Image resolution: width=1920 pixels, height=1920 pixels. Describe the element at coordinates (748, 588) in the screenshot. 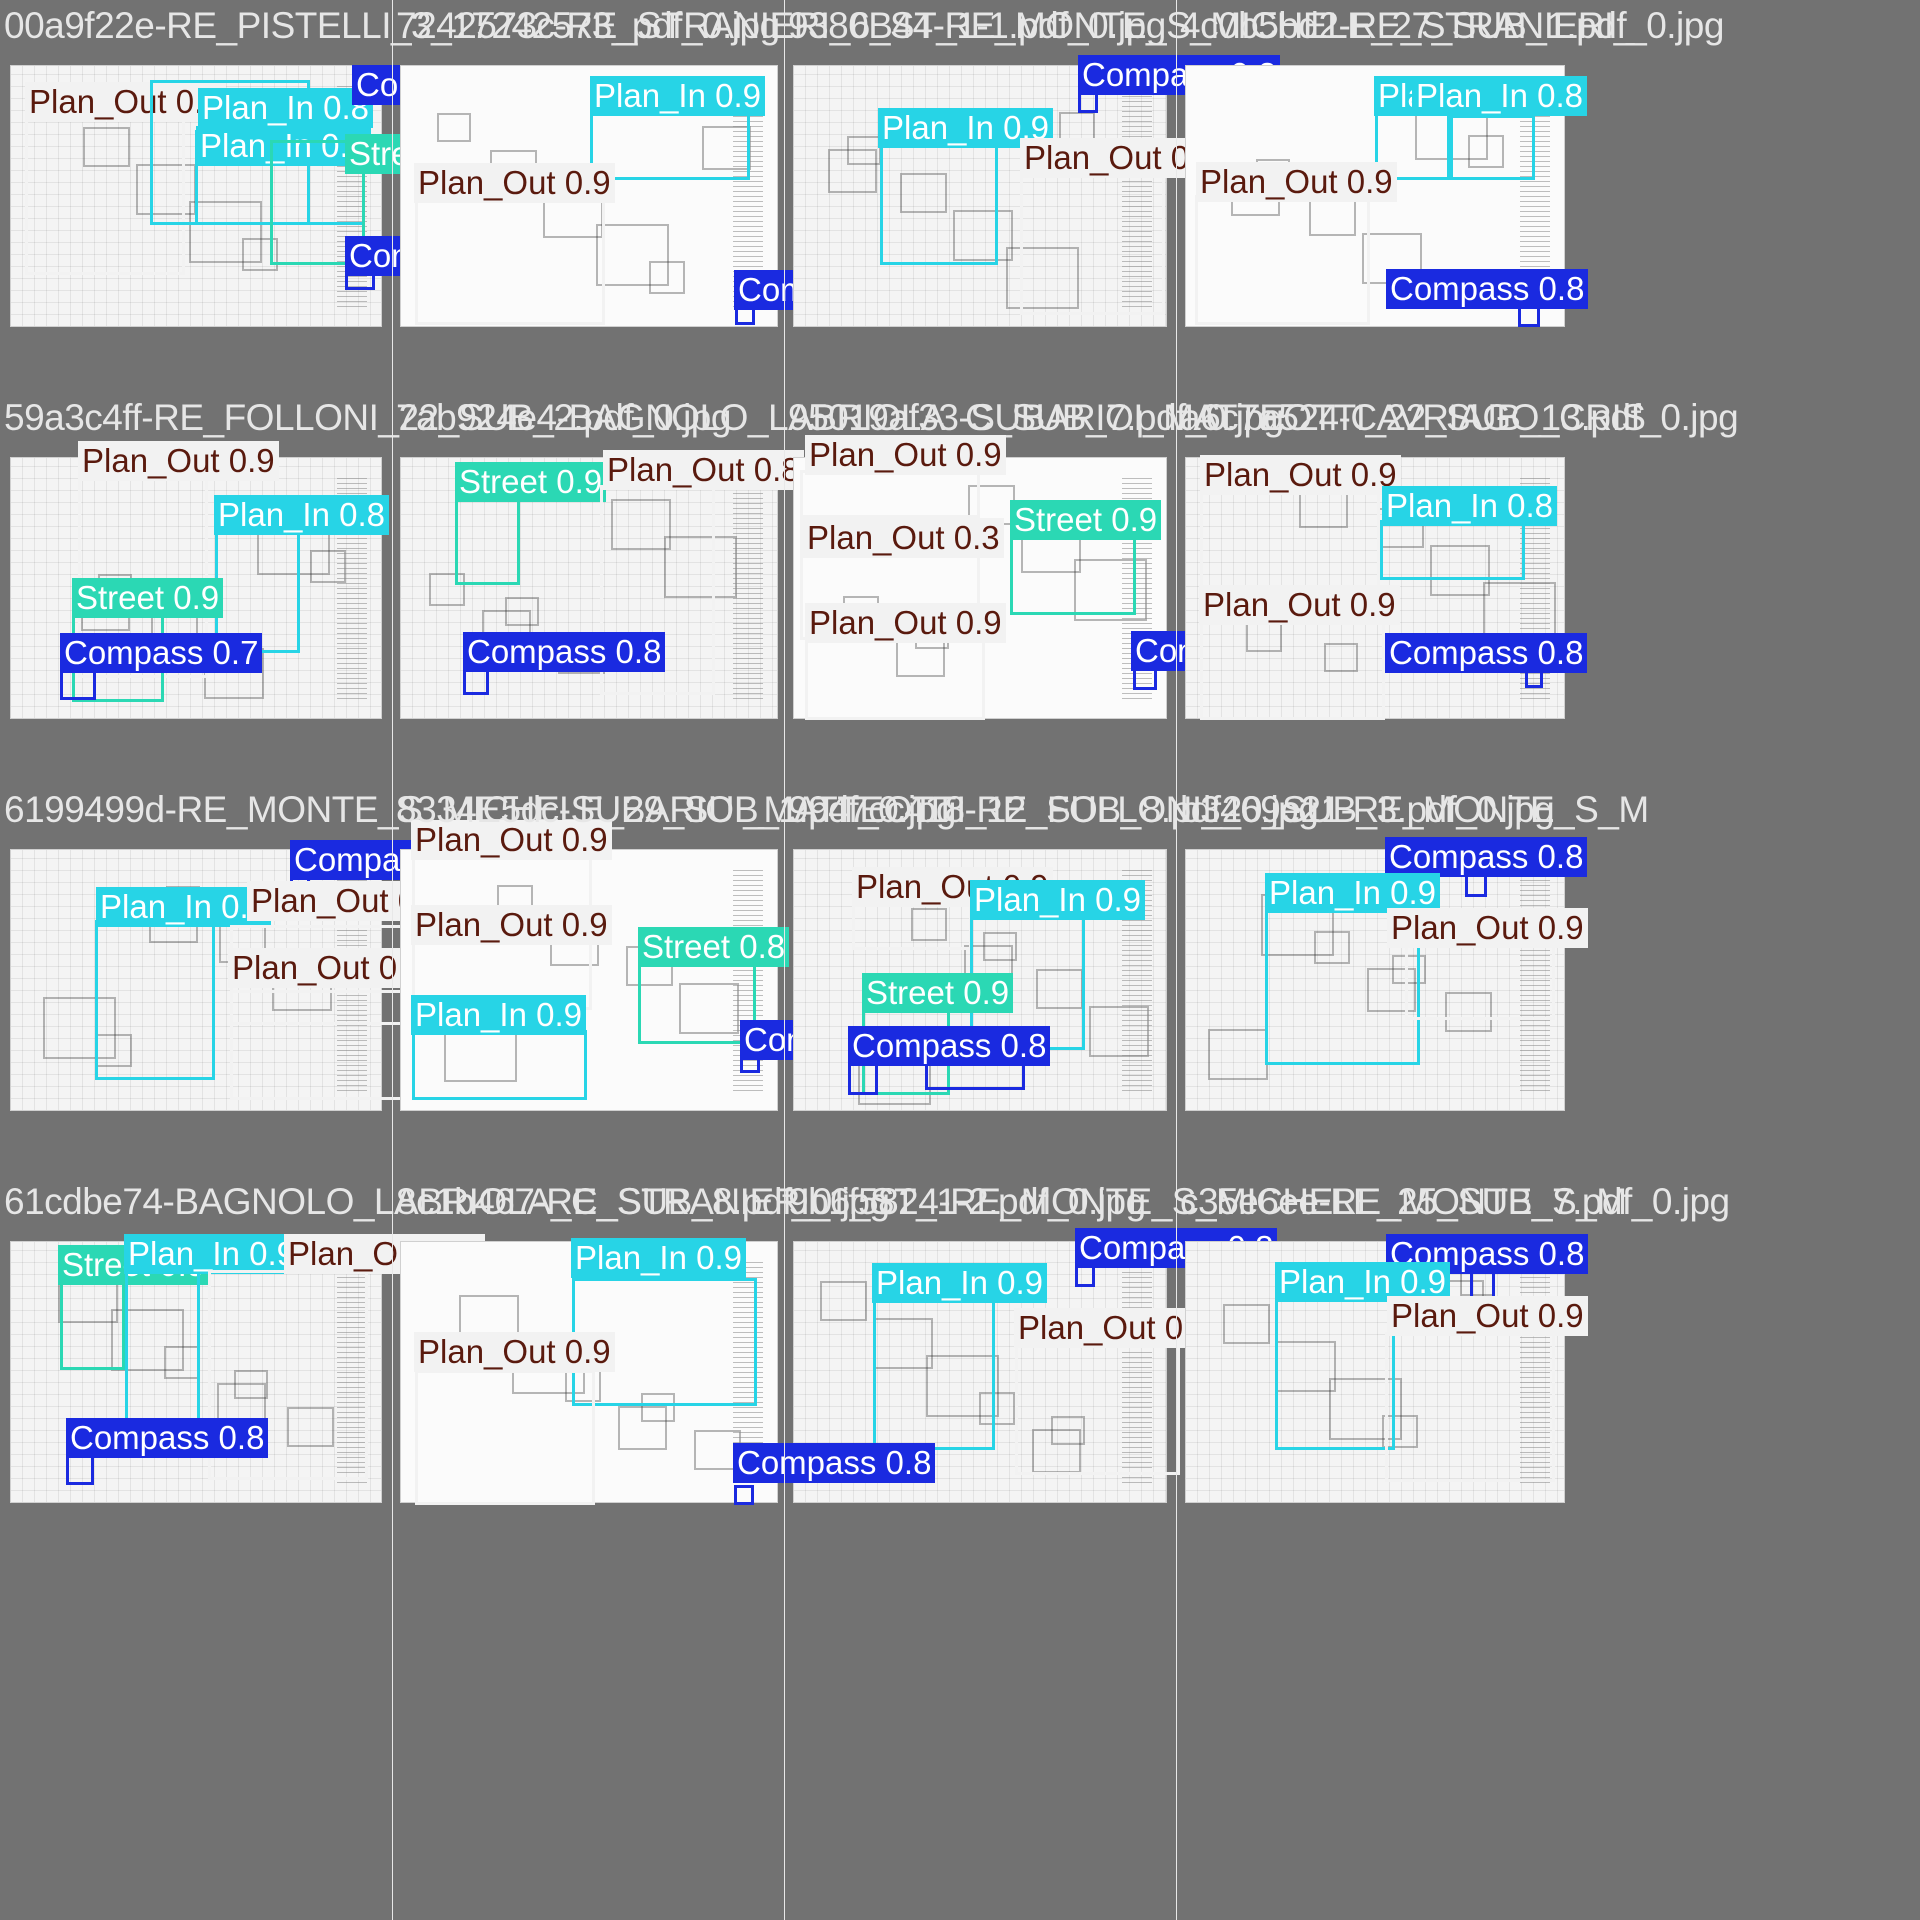

I see `document-text-block` at that location.